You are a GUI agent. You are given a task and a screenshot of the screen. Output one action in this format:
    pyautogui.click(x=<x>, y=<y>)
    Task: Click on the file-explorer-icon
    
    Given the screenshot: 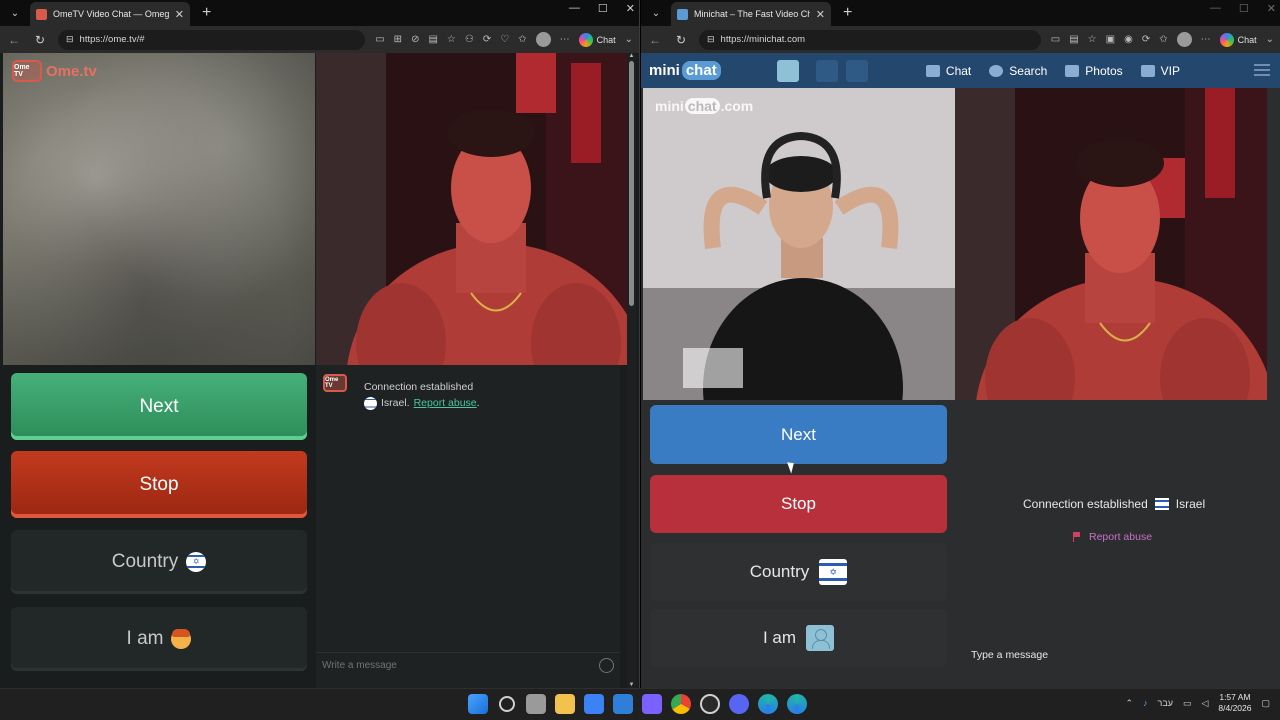 What is the action you would take?
    pyautogui.click(x=565, y=704)
    